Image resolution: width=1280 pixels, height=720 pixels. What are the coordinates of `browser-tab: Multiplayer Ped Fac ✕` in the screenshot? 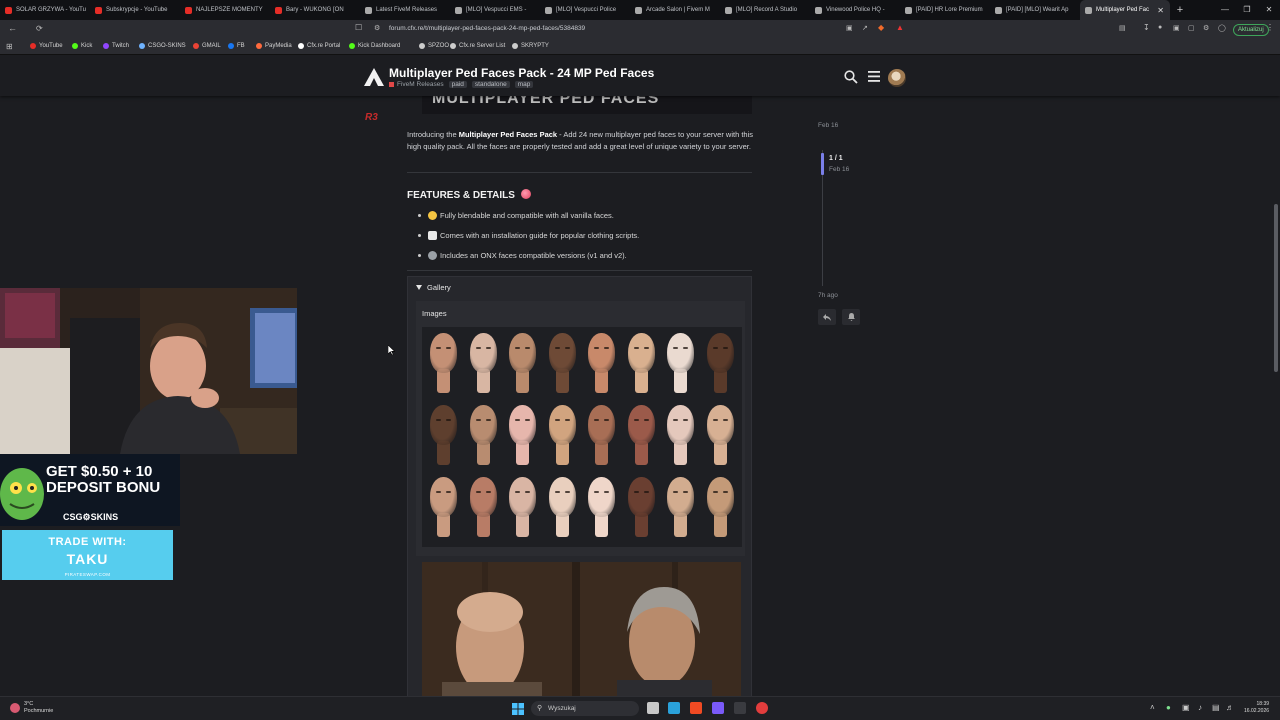 It's located at (1125, 10).